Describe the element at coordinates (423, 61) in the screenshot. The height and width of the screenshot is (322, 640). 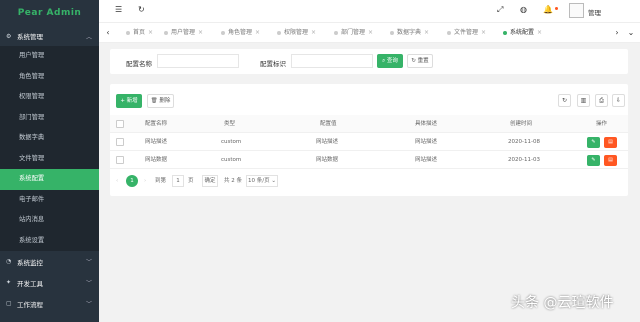
I see `reset-button-label: 重置` at that location.